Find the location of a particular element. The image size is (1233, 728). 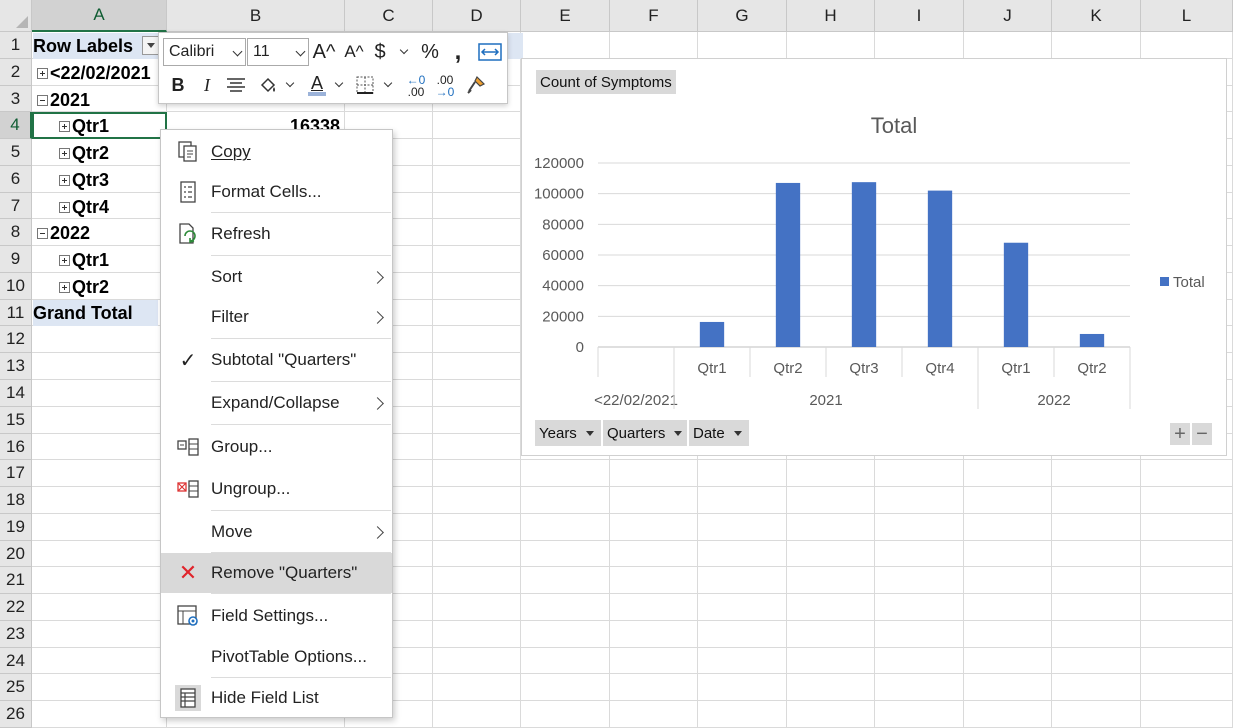

row-header-14: 14 is located at coordinates (16, 393).